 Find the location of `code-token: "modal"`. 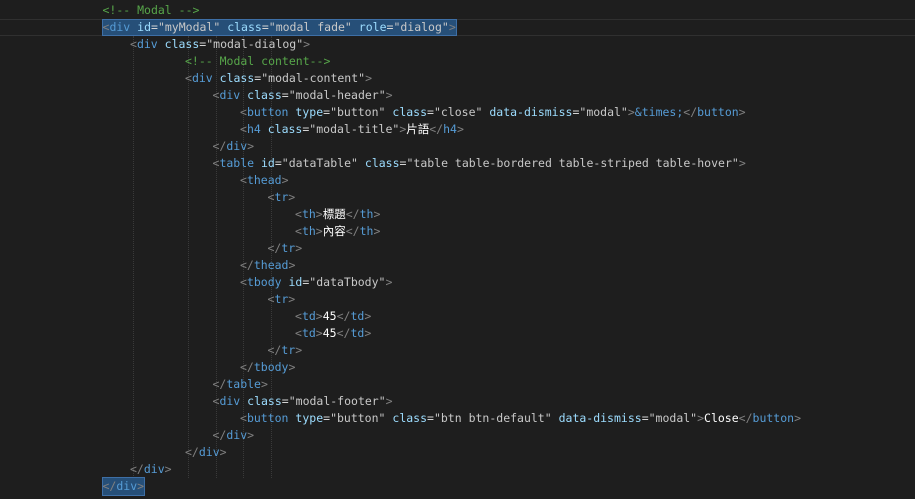

code-token: "modal" is located at coordinates (673, 418).